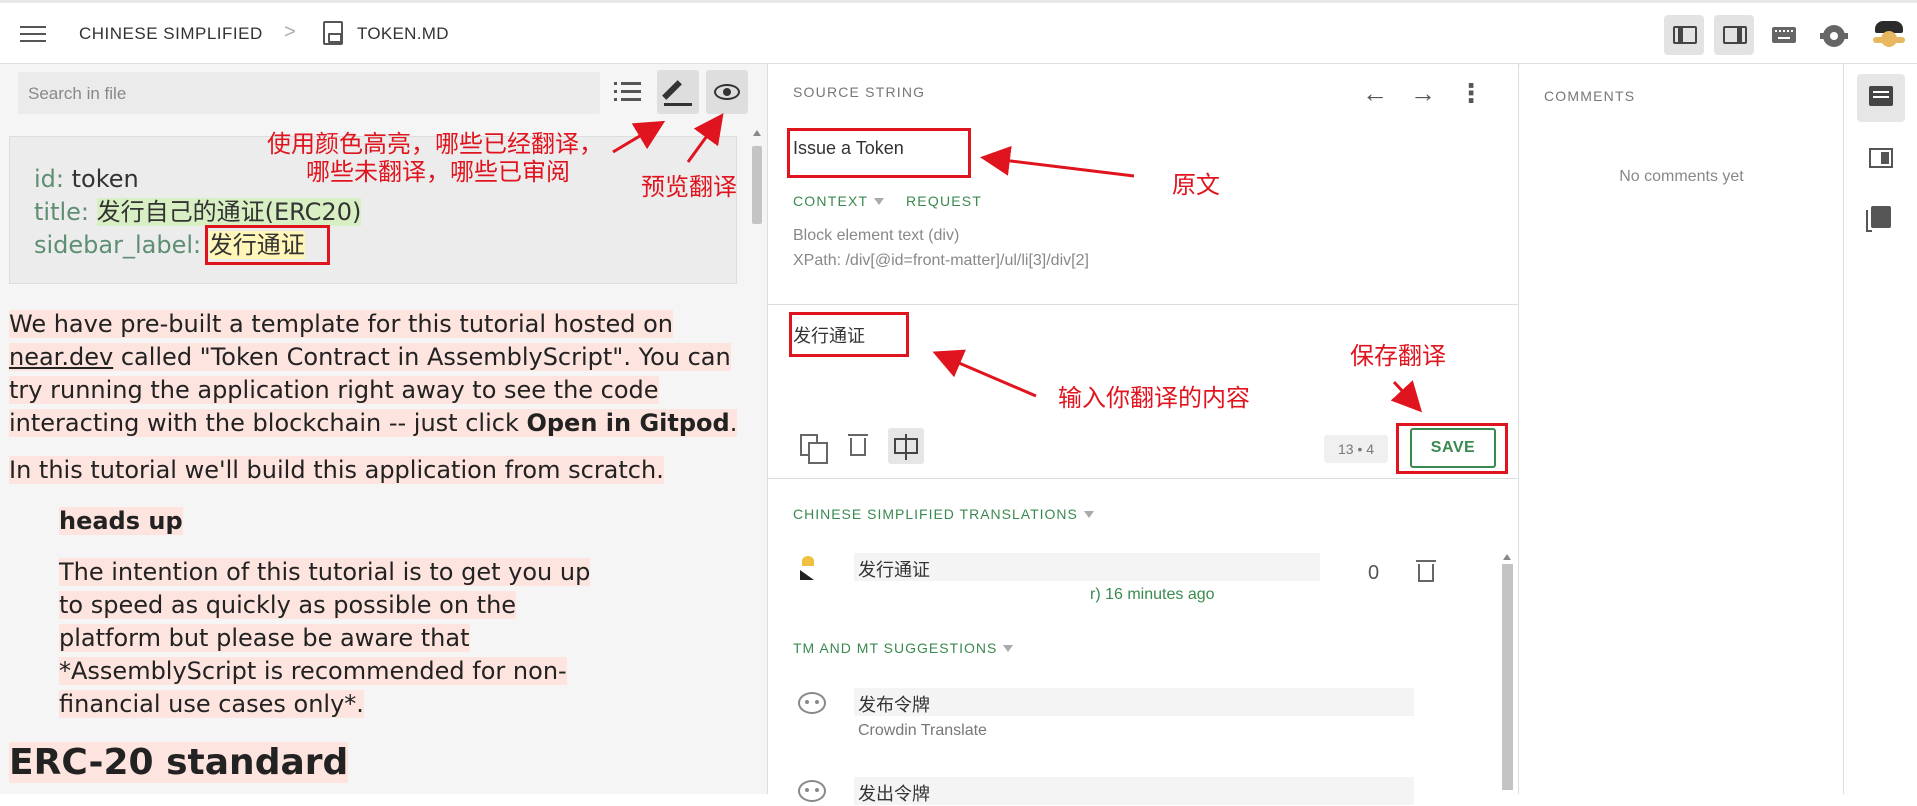 This screenshot has height=806, width=1917. I want to click on layout-left-button, so click(1684, 35).